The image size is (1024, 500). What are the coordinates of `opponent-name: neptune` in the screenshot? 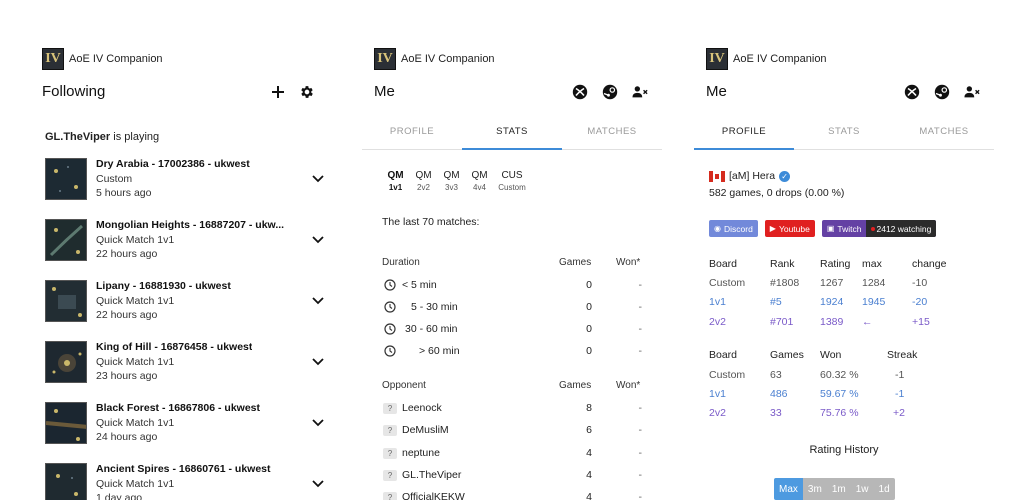 It's located at (421, 453).